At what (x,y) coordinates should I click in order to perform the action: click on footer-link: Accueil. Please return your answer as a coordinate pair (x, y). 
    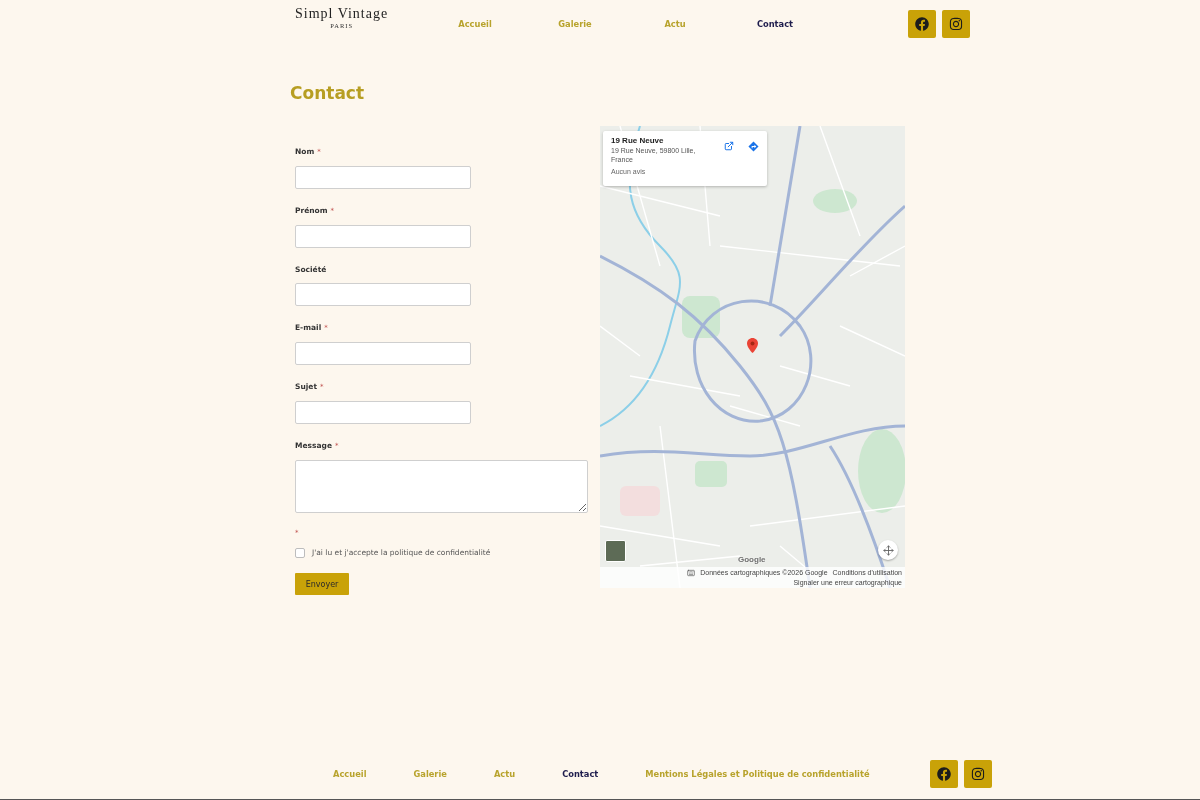
    Looking at the image, I should click on (350, 774).